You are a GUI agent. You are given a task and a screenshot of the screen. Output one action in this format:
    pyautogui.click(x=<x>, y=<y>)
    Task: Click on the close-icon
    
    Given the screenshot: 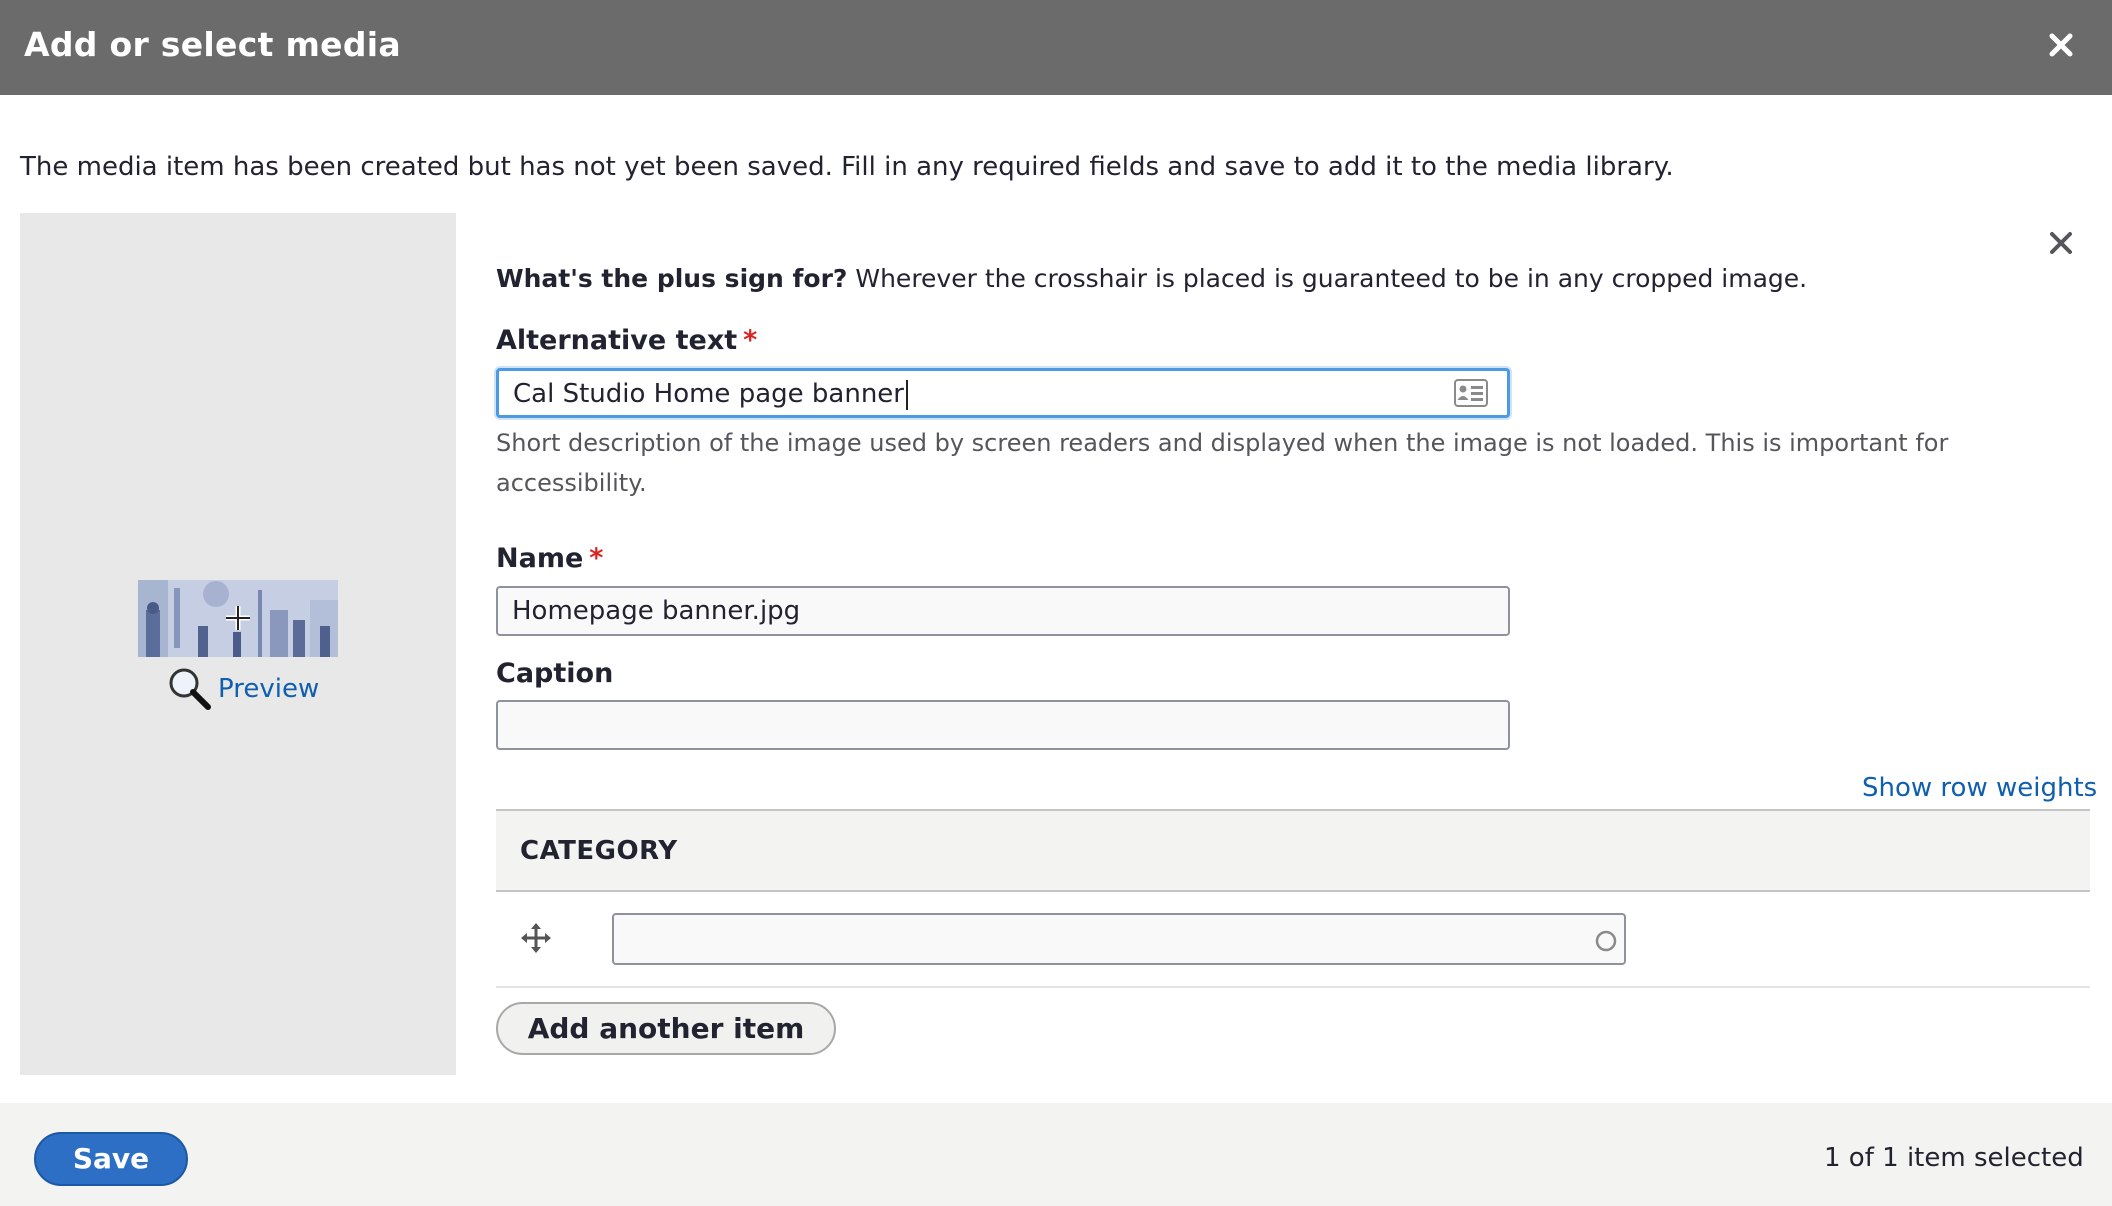 What is the action you would take?
    pyautogui.click(x=2061, y=45)
    